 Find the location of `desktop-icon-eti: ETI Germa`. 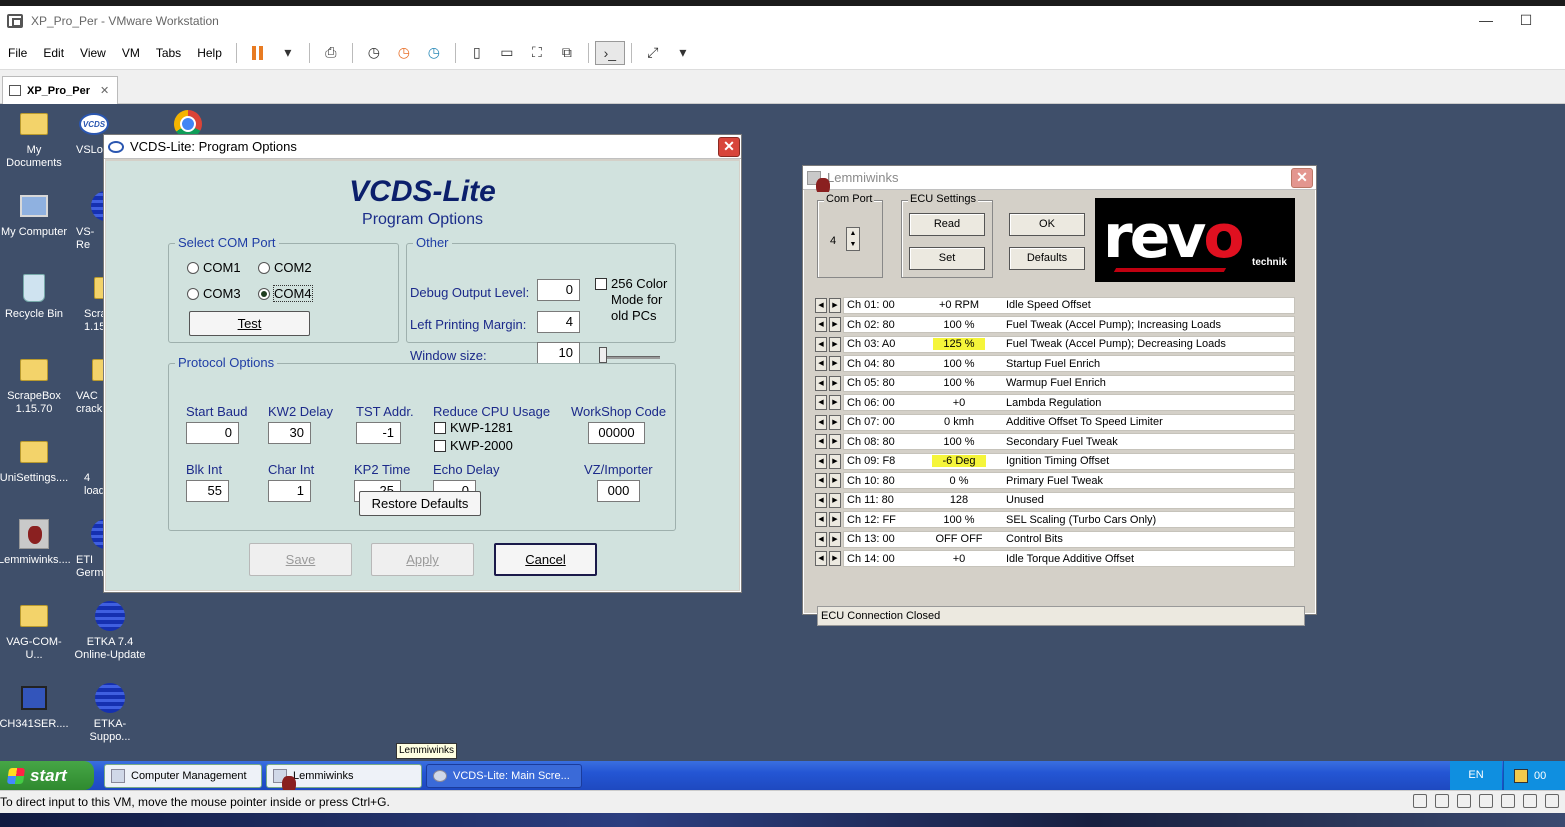

desktop-icon-eti: ETI Germa is located at coordinates (90, 549).